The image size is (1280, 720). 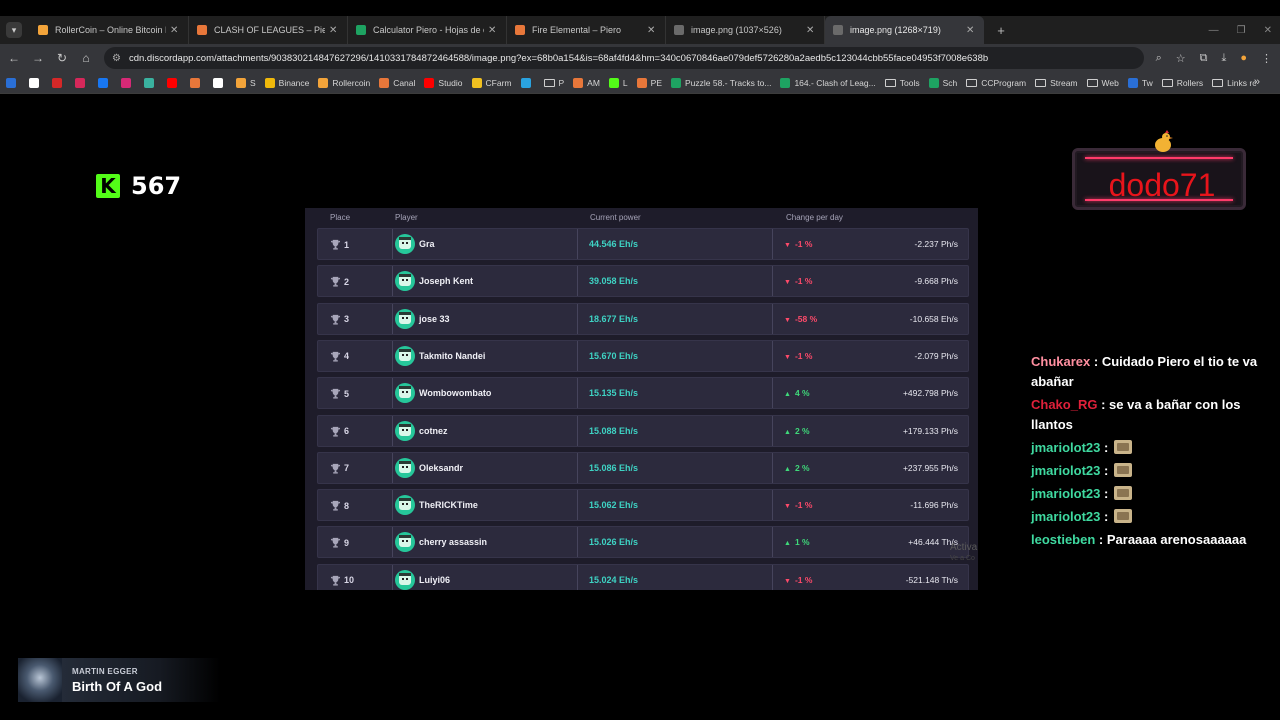 I want to click on close-window-icon: ✕, so click(x=1268, y=30).